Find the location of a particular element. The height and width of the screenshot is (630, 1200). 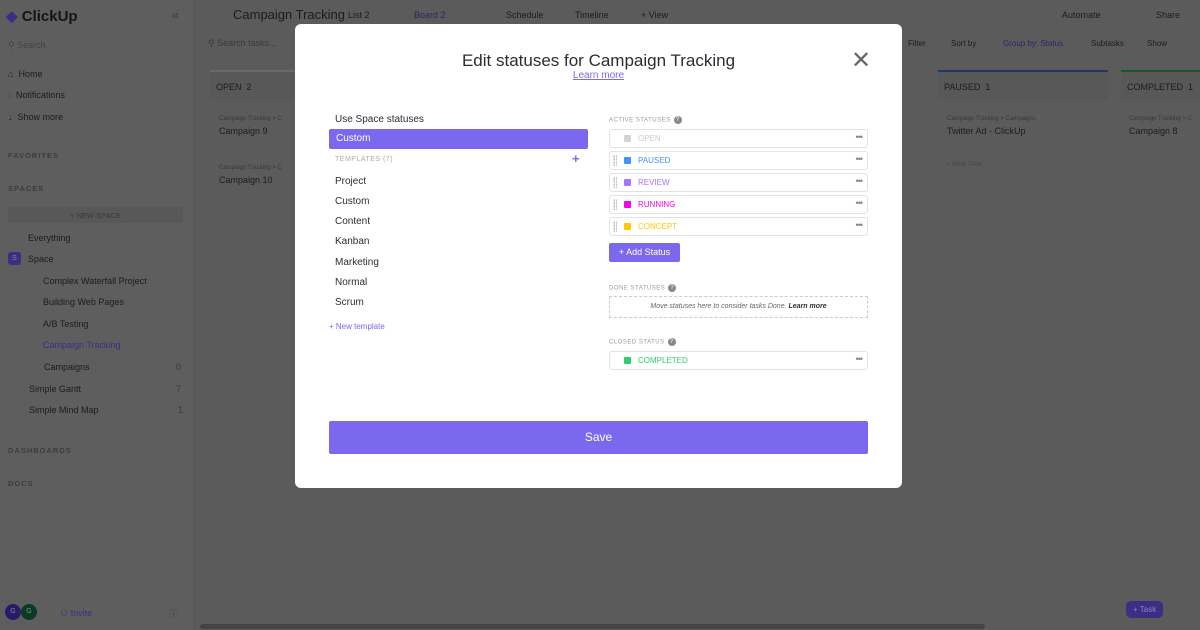

tab-list: List 2 is located at coordinates (359, 15).